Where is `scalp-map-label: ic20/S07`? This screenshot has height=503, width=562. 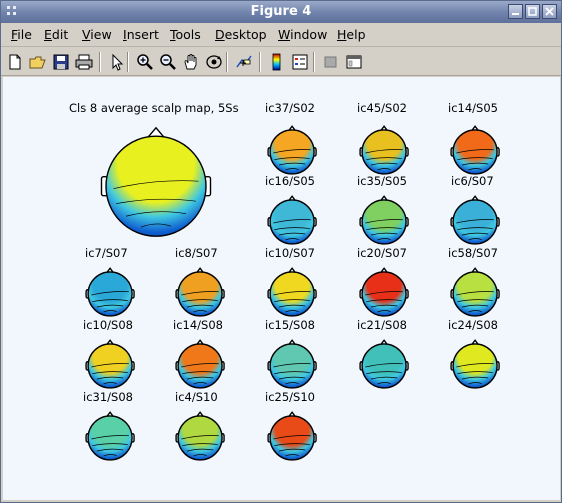 scalp-map-label: ic20/S07 is located at coordinates (382, 253).